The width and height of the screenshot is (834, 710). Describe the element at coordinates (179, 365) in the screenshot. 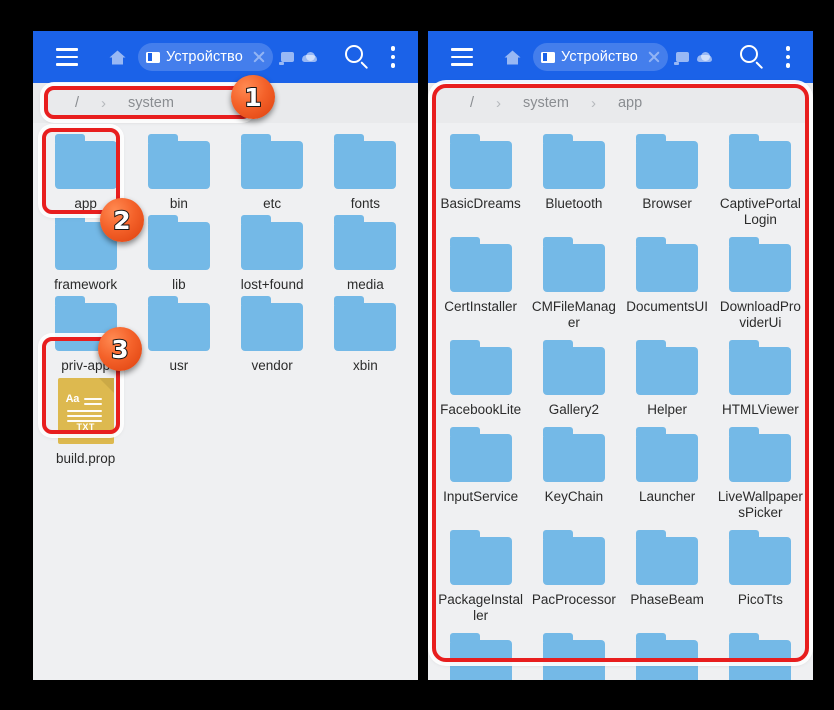

I see `file-name: usr` at that location.